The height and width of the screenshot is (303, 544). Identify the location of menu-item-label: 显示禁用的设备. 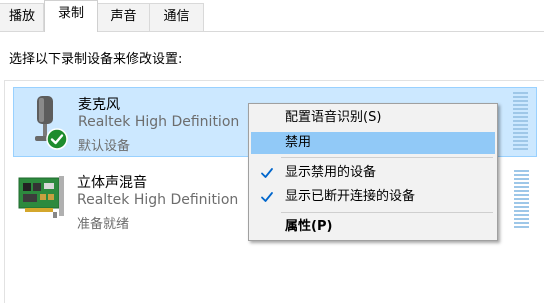
(331, 172).